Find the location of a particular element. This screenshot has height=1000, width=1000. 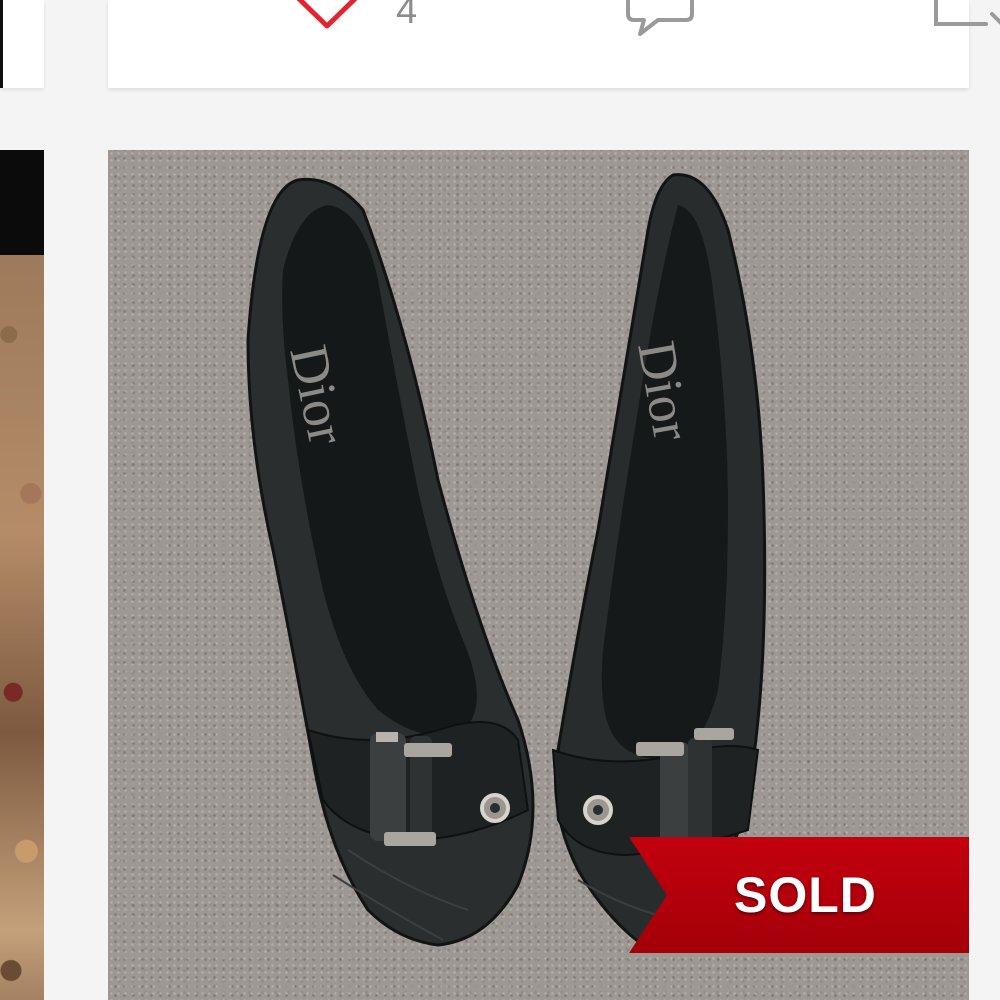

listing-action-bar: 4 is located at coordinates (554, 44).